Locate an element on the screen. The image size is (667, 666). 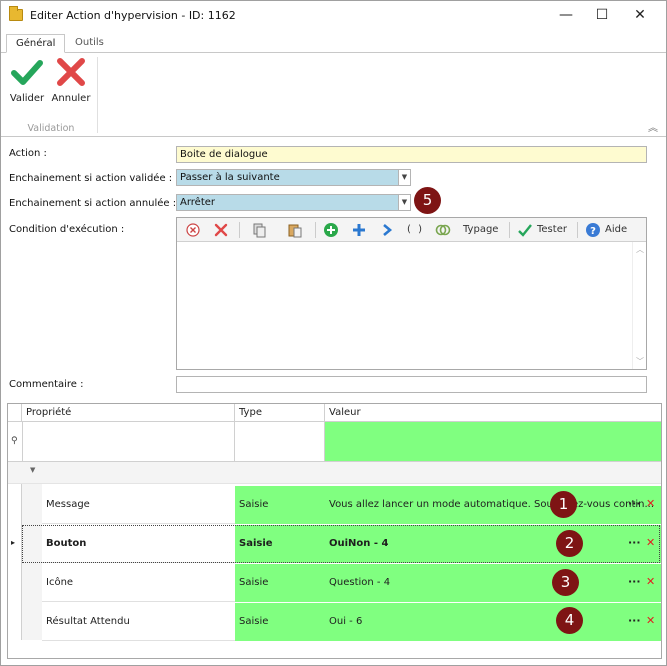
cancel-button: Annuler is located at coordinates (71, 79).